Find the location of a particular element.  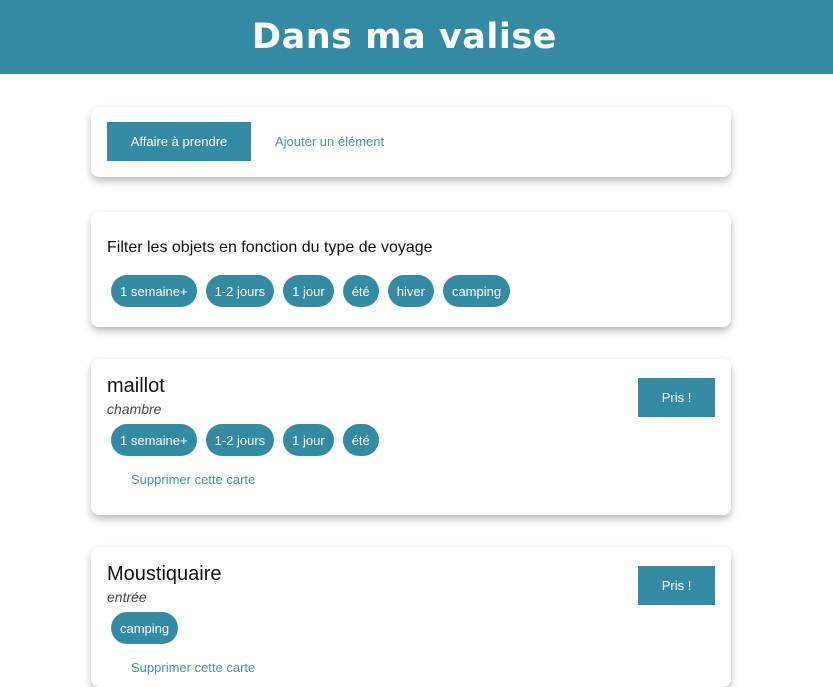

item-tag: été is located at coordinates (360, 440).